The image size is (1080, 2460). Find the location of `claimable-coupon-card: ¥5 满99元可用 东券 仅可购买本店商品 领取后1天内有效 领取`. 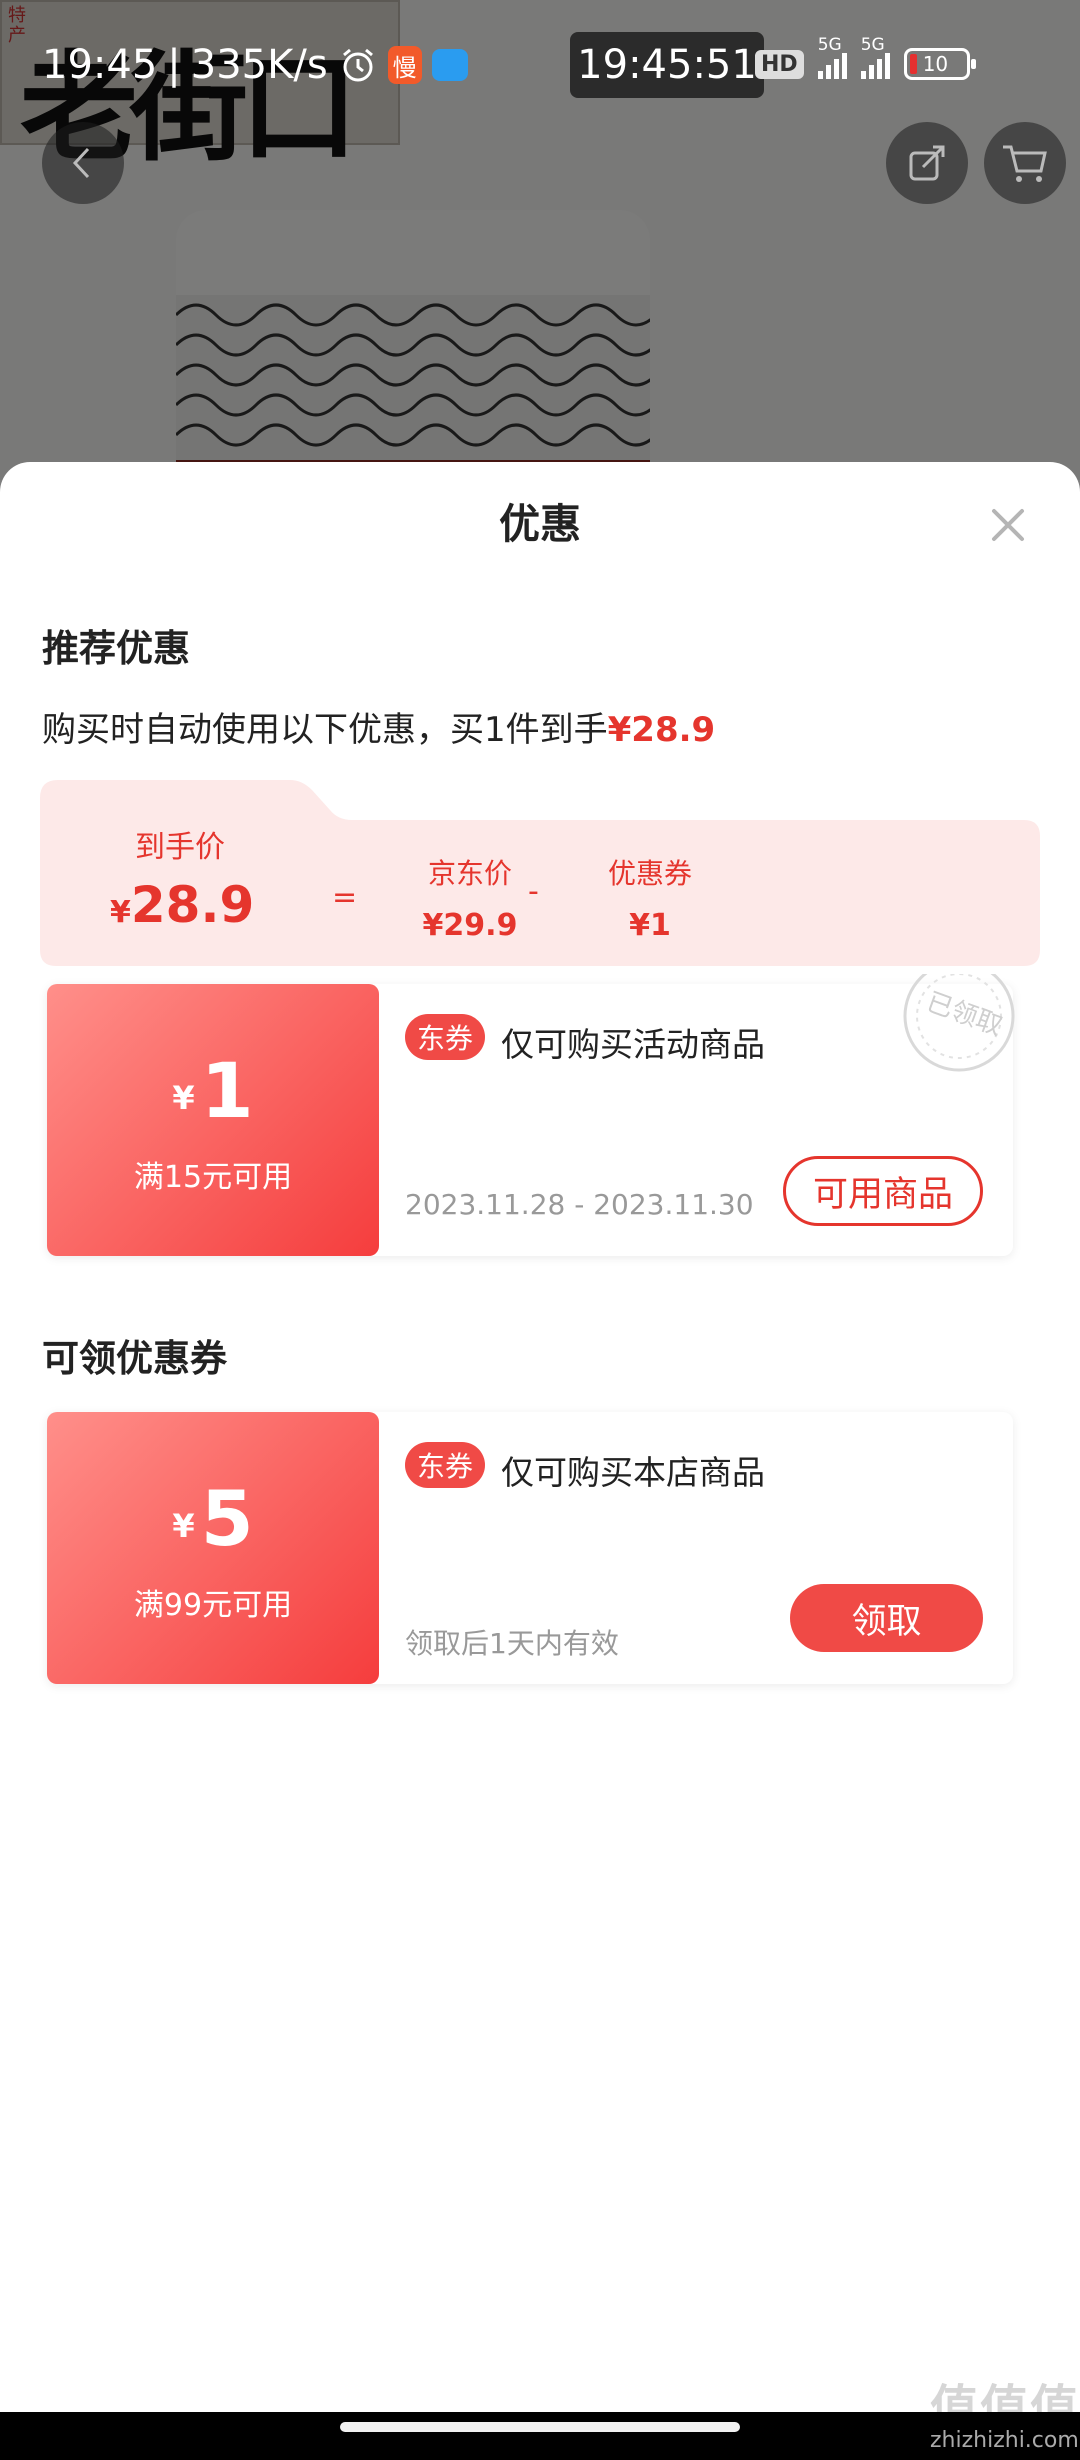

claimable-coupon-card: ¥5 满99元可用 东券 仅可购买本店商品 领取后1天内有效 领取 is located at coordinates (530, 1548).